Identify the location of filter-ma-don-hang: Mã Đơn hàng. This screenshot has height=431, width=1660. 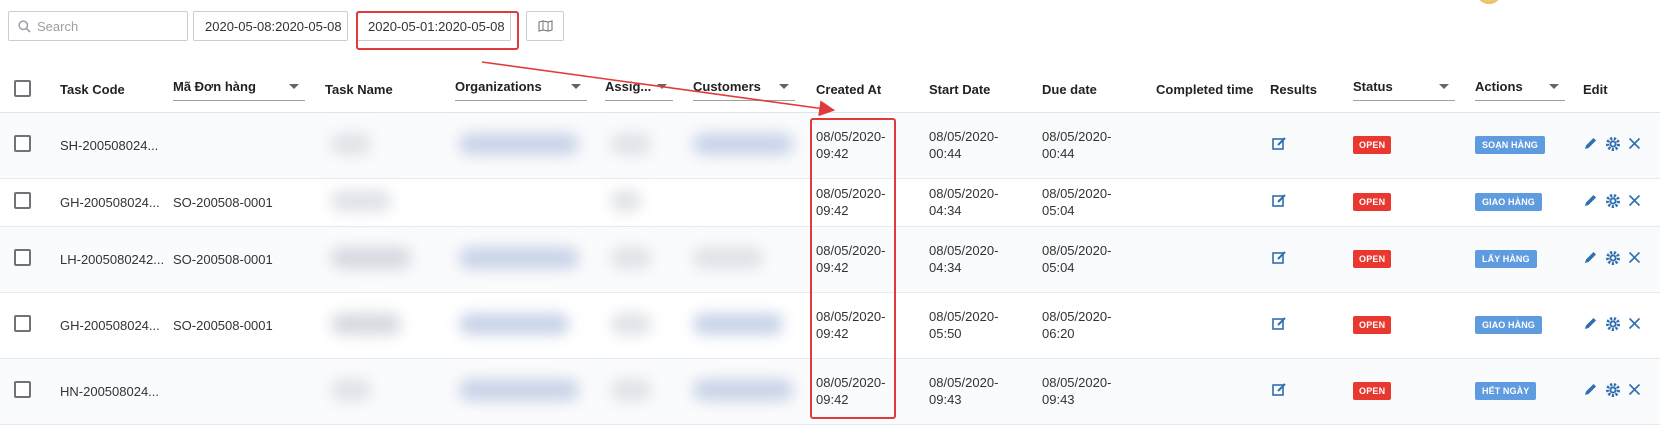
(239, 90).